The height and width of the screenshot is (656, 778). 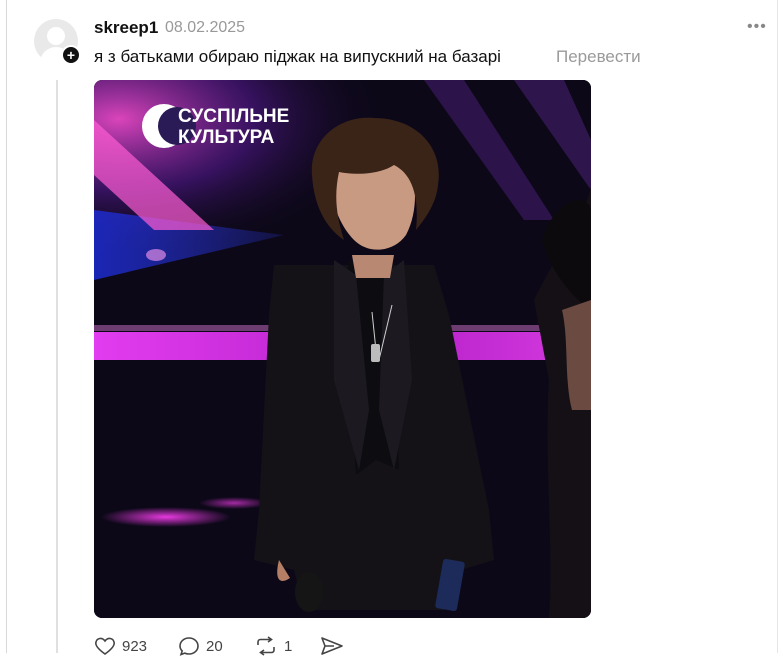 I want to click on username: skreep1, so click(x=126, y=28).